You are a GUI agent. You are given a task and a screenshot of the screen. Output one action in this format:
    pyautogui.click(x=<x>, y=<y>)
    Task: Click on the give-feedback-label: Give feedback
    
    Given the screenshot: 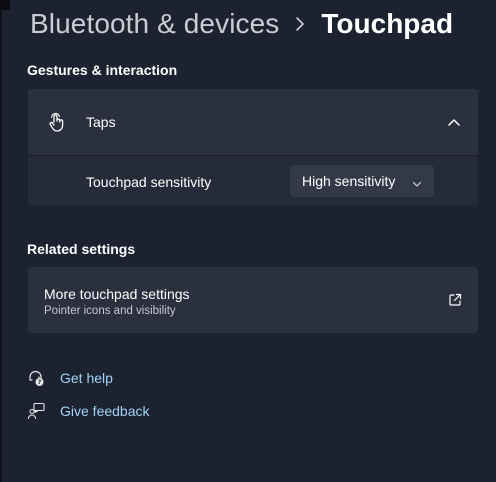 What is the action you would take?
    pyautogui.click(x=105, y=411)
    